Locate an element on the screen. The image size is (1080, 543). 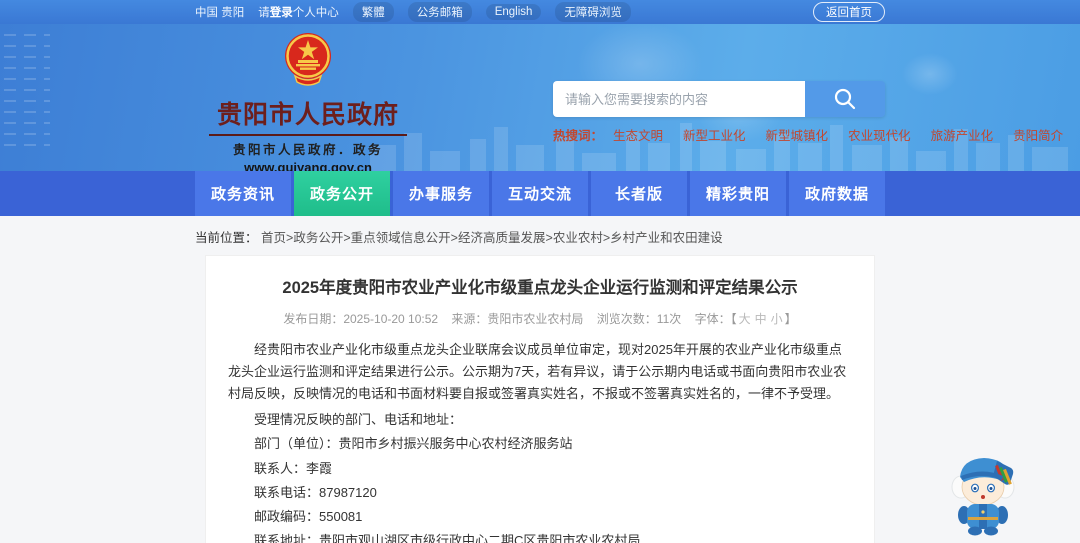
article-paragraph-postcode: 邮政编码：550081 is located at coordinates (308, 516).